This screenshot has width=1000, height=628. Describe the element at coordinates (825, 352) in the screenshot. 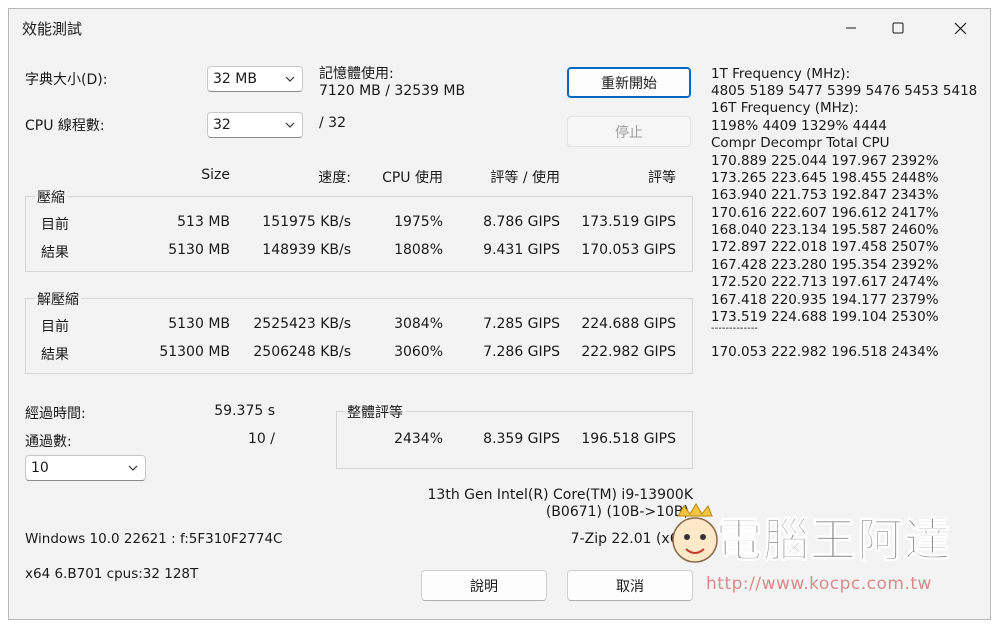

I see `log-line: 170.053 222.982 196.518 2434%` at that location.